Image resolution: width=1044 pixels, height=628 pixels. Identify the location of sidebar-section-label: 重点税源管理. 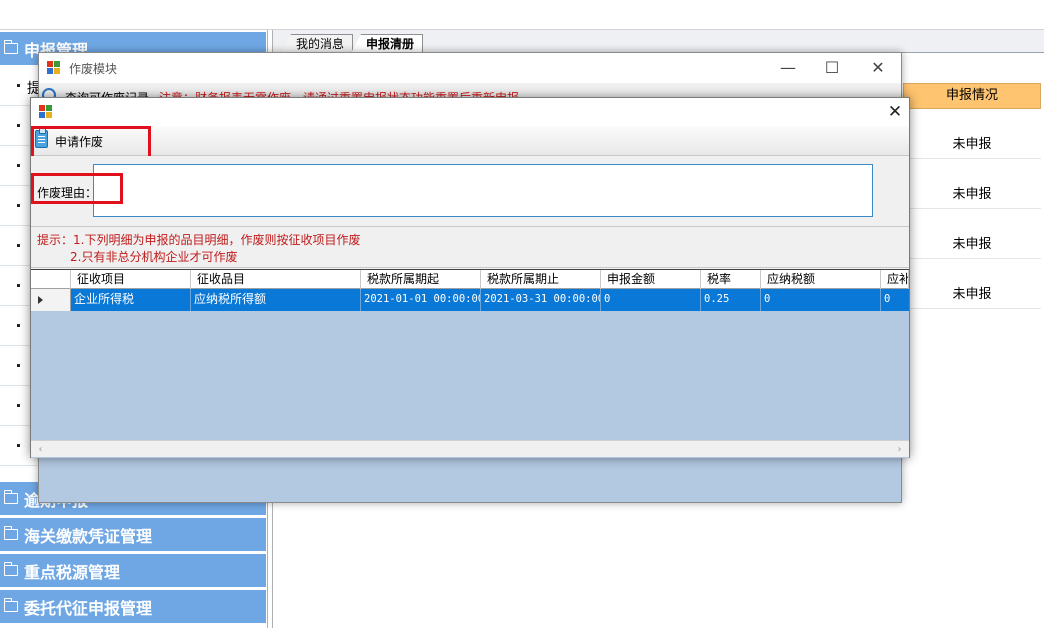
(72, 572).